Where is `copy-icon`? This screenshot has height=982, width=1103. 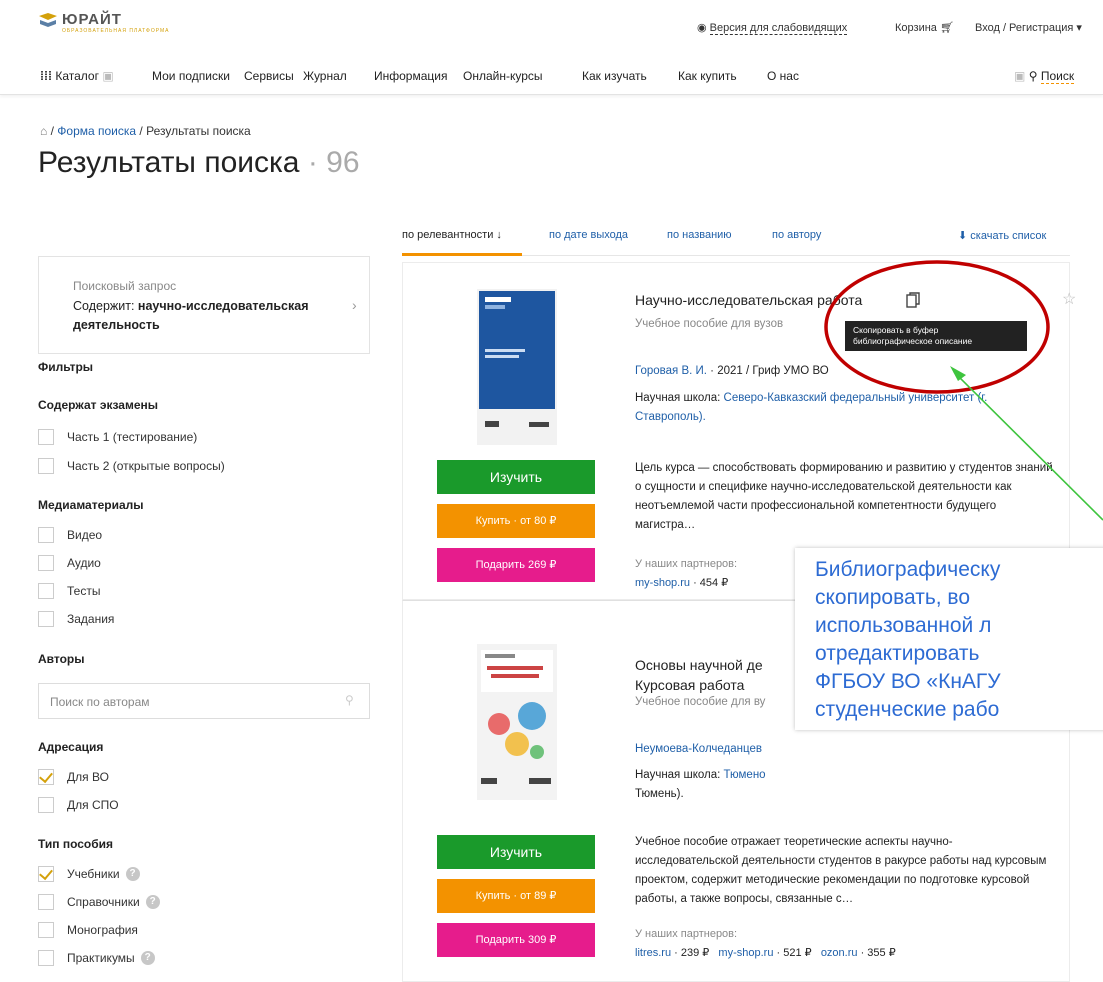
copy-icon is located at coordinates (913, 300).